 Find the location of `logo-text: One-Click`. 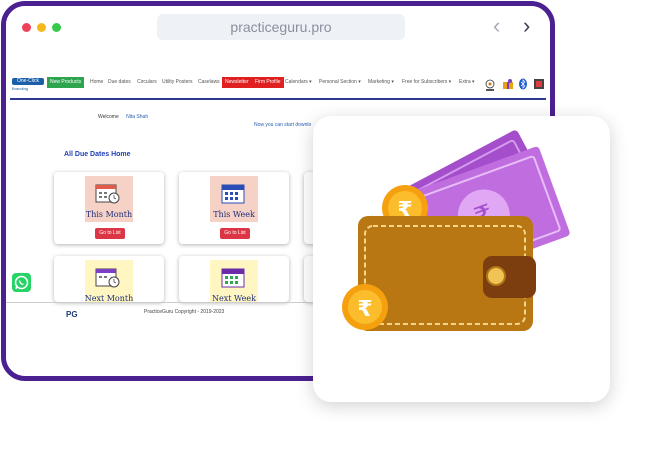

logo-text: One-Click is located at coordinates (28, 81).